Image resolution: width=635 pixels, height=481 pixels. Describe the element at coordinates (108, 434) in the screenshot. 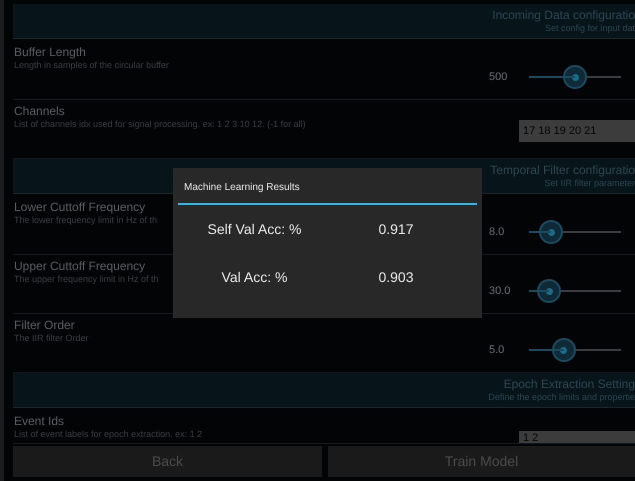

I see `setting-description: List of event labels for epoch extraction. ex: 1 2` at that location.